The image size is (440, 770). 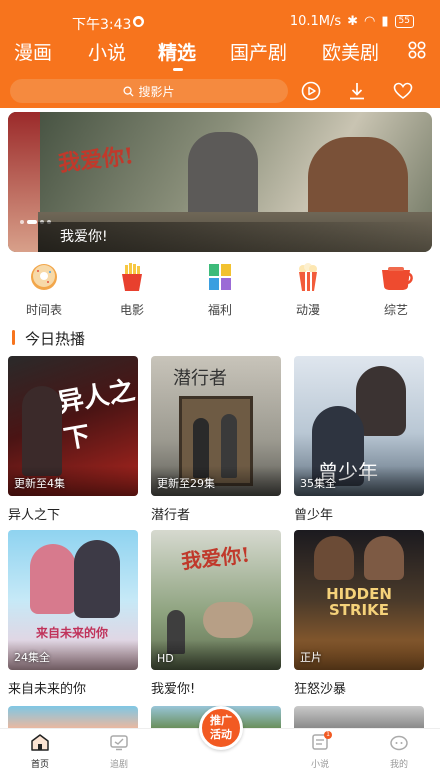 I want to click on nav-profile: 我的, so click(x=399, y=751).